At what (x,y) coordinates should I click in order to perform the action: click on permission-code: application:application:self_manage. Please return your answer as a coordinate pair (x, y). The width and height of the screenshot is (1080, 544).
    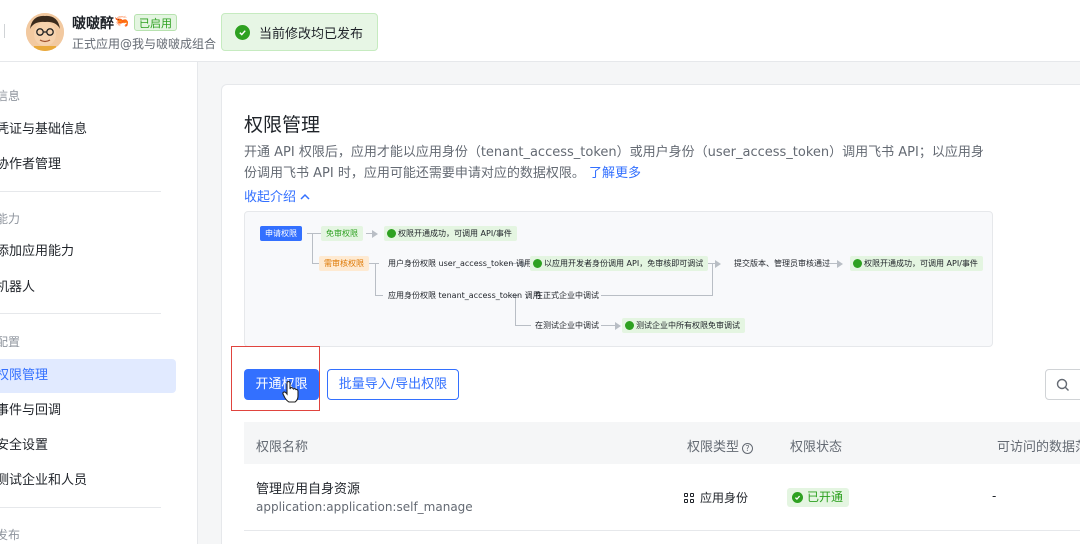
    Looking at the image, I should click on (364, 507).